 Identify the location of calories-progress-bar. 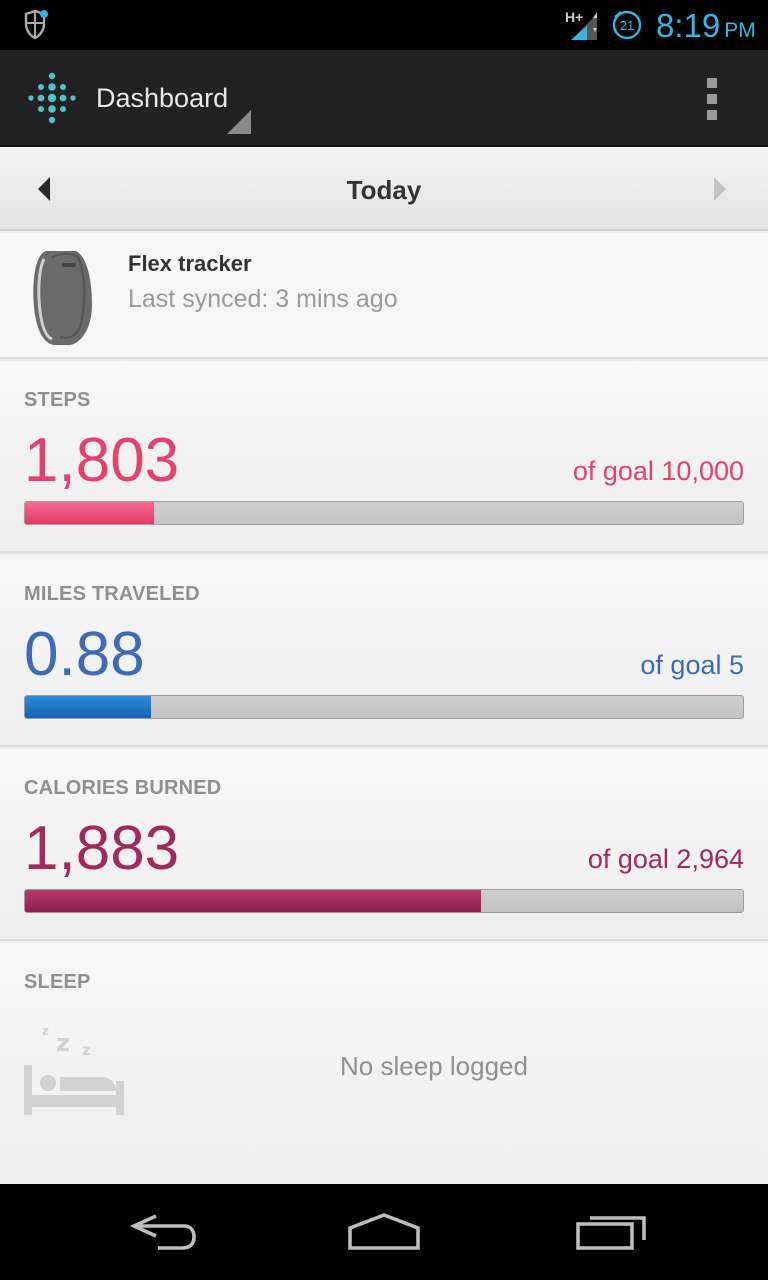
(384, 901).